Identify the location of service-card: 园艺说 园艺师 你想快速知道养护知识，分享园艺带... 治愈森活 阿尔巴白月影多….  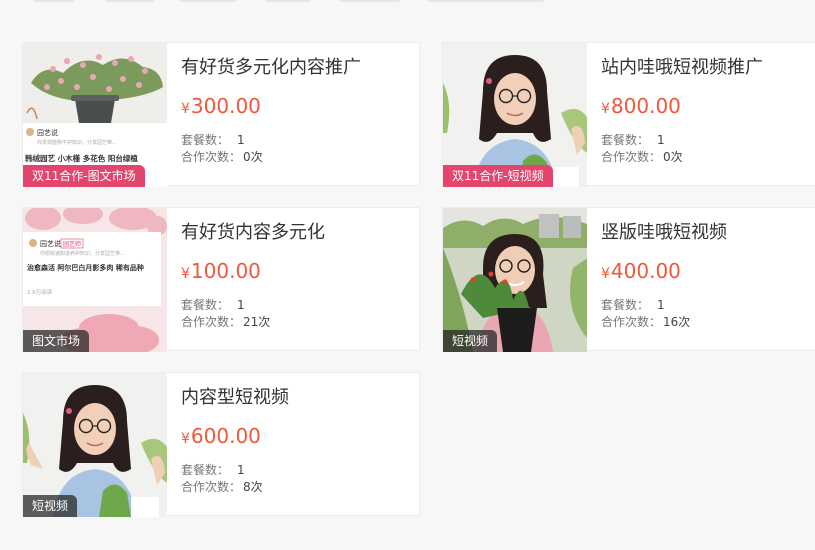
(221, 279).